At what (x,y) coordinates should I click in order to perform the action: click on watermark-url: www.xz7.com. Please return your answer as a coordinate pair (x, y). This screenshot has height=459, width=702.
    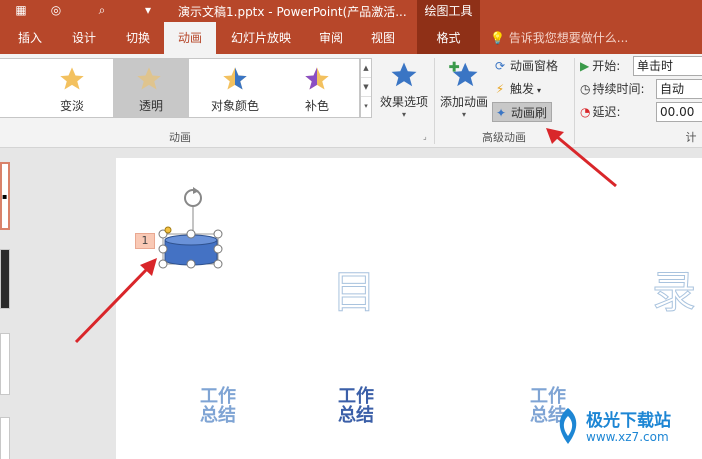
    Looking at the image, I should click on (627, 437).